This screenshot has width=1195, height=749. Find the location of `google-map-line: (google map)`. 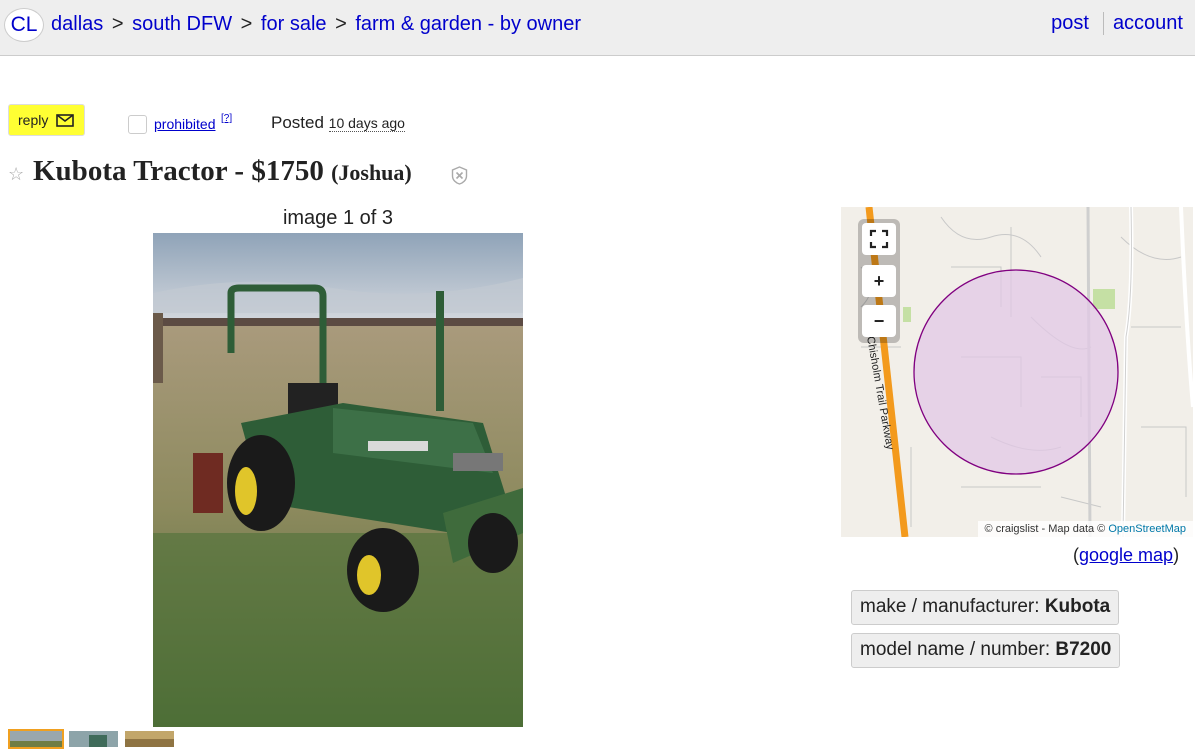

google-map-line: (google map) is located at coordinates (1126, 555).